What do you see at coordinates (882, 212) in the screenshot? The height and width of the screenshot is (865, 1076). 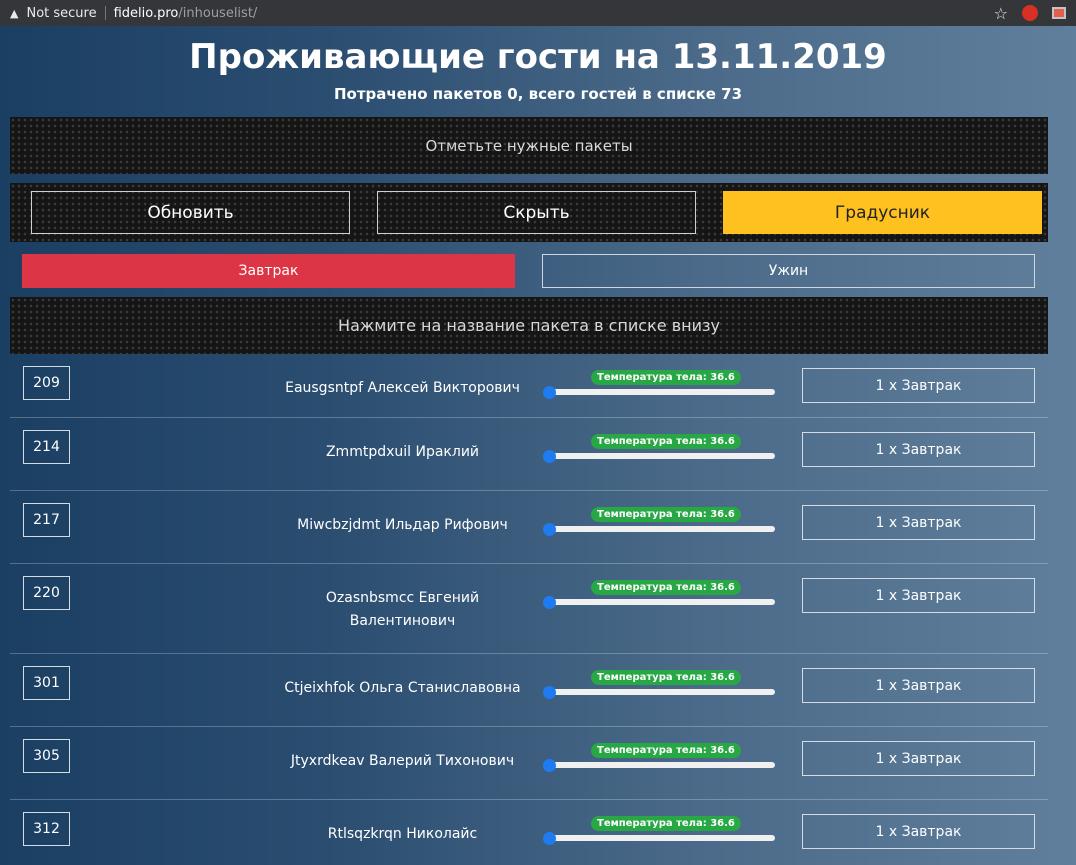 I see `thermometer-button: Градусник` at bounding box center [882, 212].